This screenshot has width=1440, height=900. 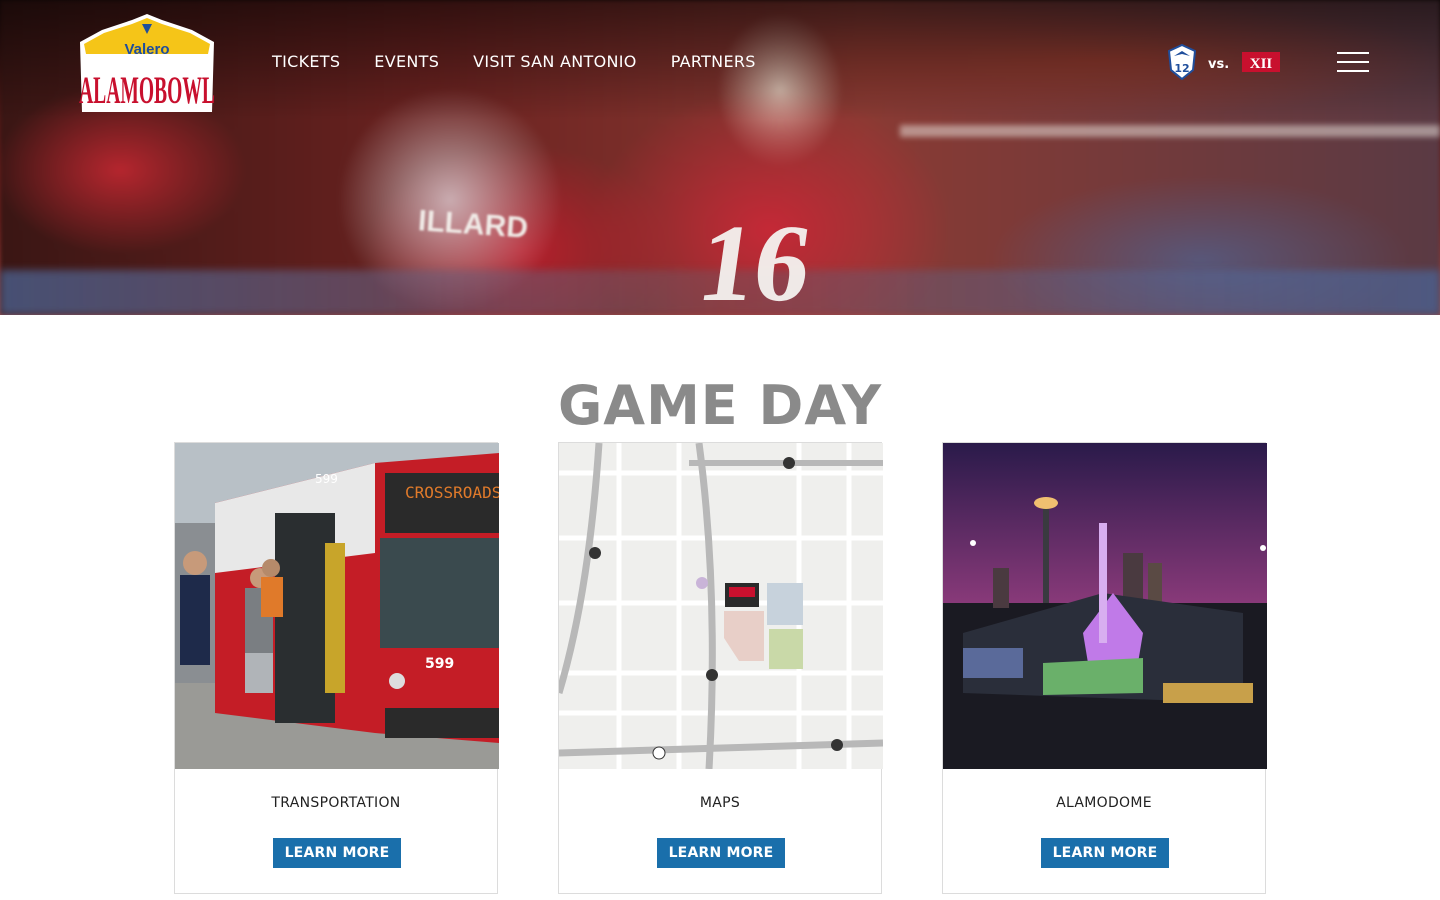 I want to click on matchup: 12 vs. XII, so click(x=1224, y=64).